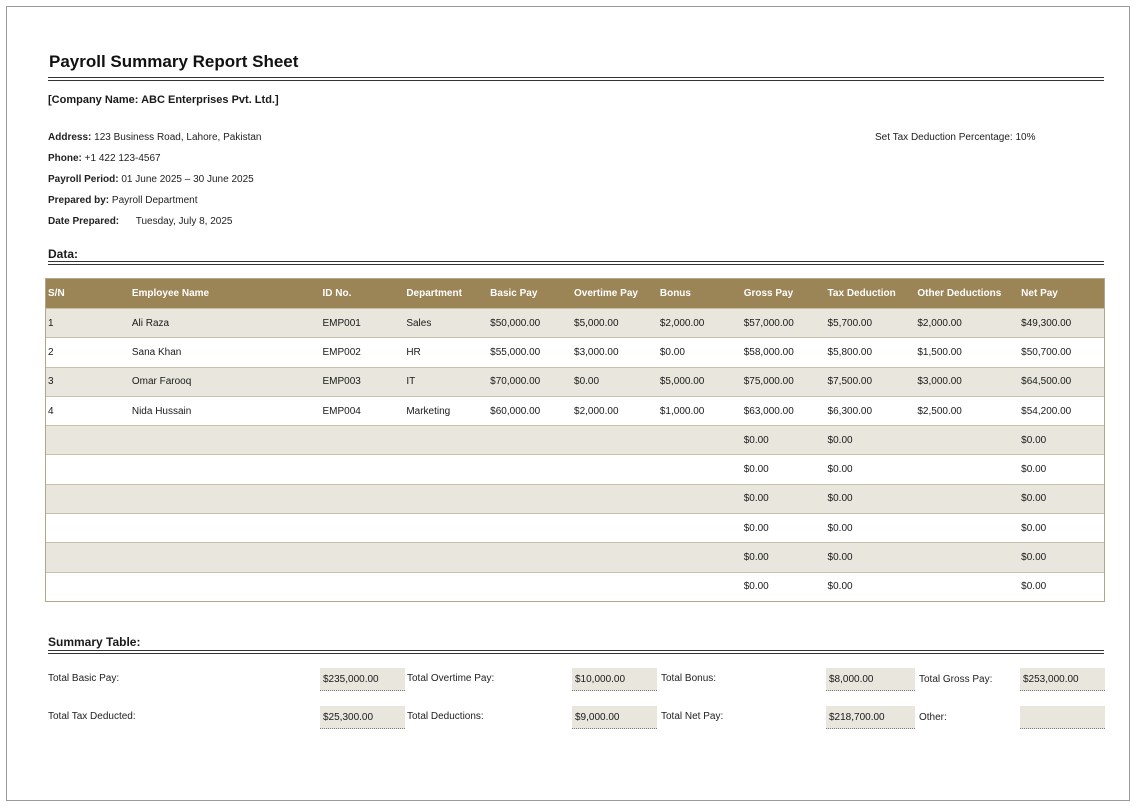 This screenshot has width=1137, height=807. Describe the element at coordinates (362, 411) in the screenshot. I see `cell-id-no: EMP004` at that location.